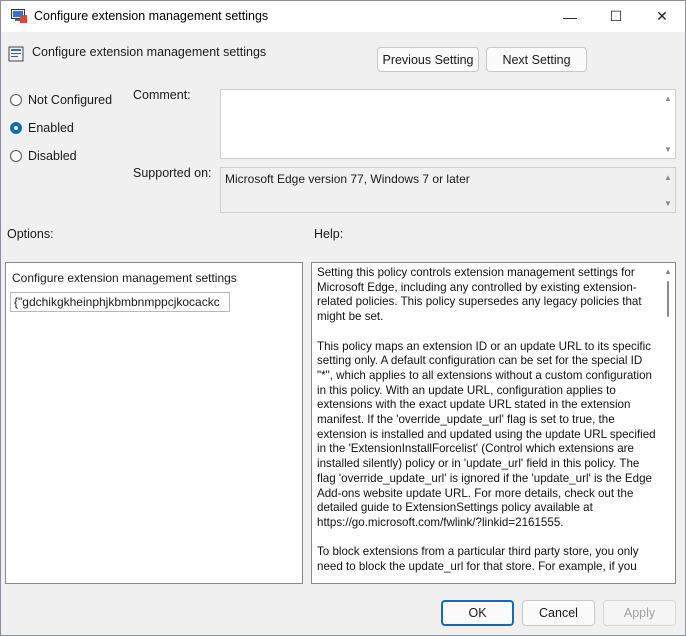  I want to click on radio-circle-disabled, so click(16, 156).